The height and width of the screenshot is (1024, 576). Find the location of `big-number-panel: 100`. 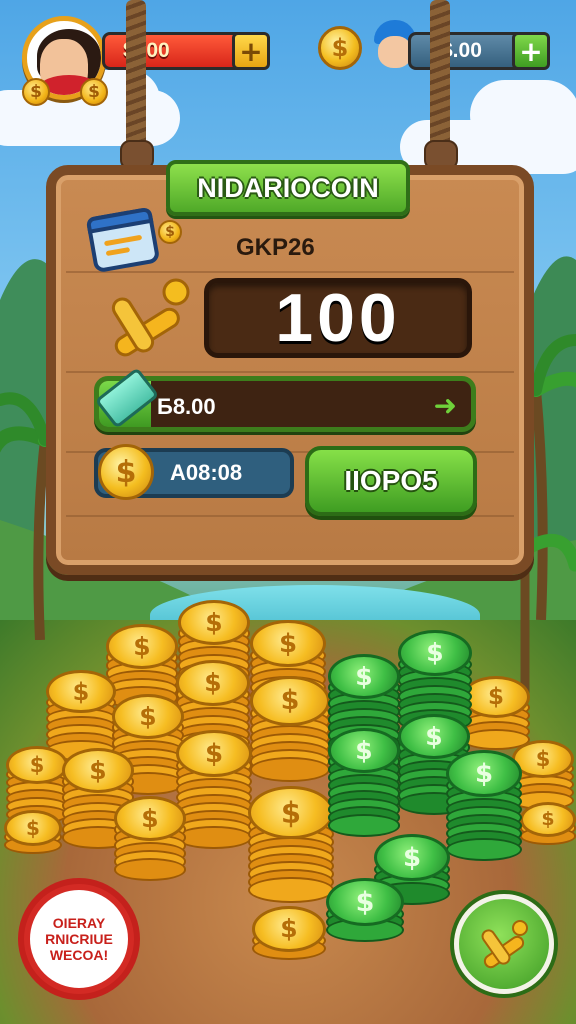

big-number-panel: 100 is located at coordinates (338, 318).